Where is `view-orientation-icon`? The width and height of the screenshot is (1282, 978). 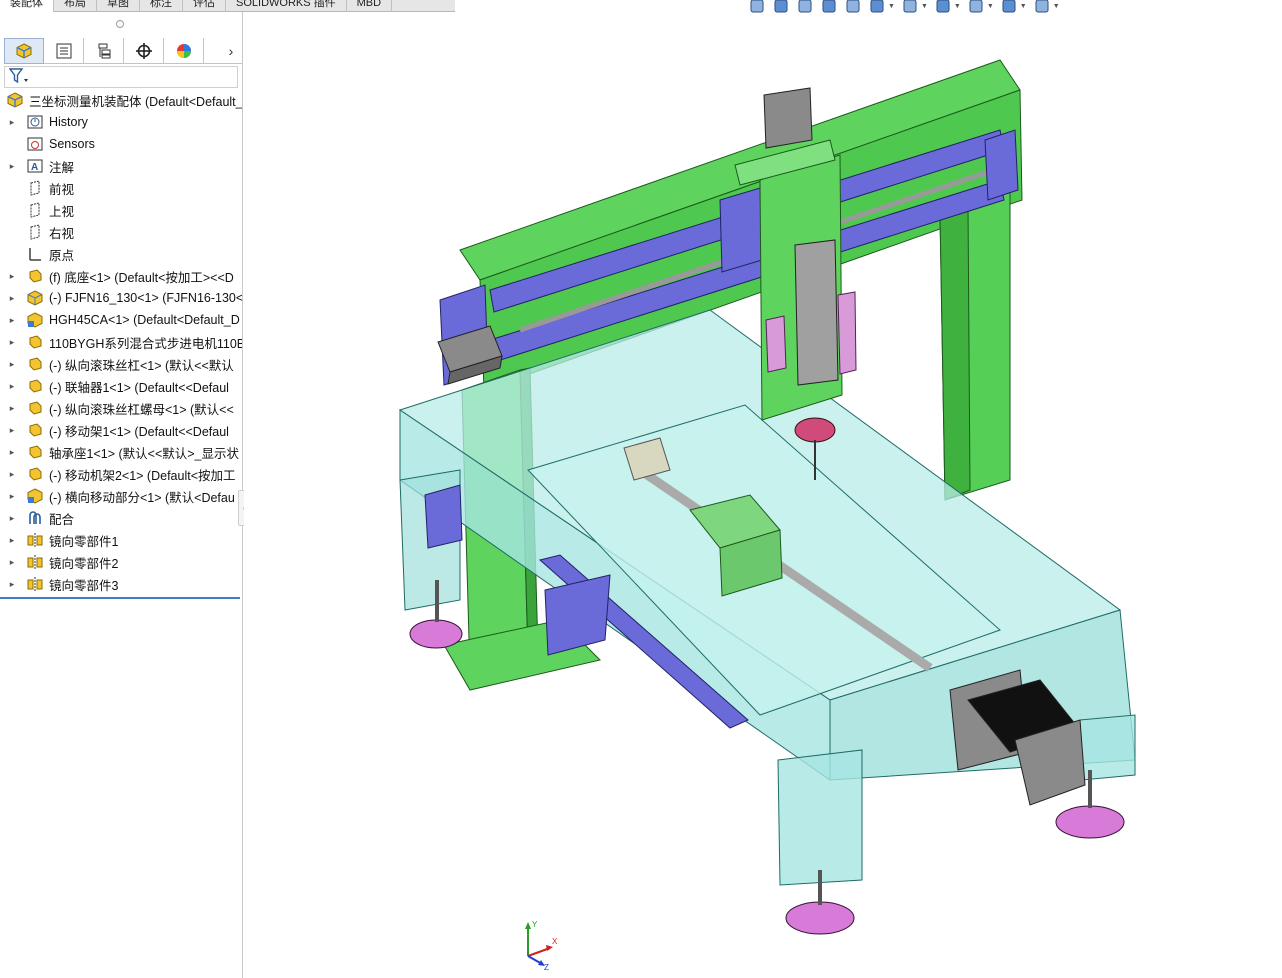
view-orientation-icon is located at coordinates (877, 7).